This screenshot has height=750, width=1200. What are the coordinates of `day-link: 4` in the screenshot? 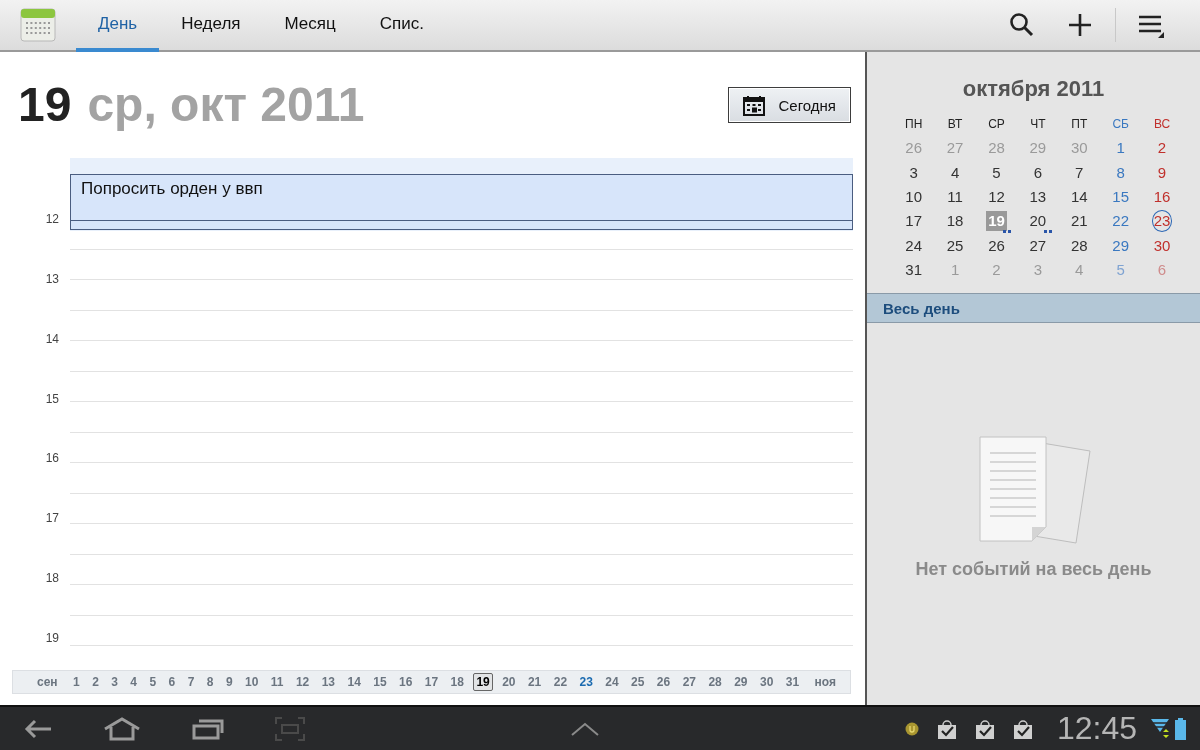 It's located at (134, 682).